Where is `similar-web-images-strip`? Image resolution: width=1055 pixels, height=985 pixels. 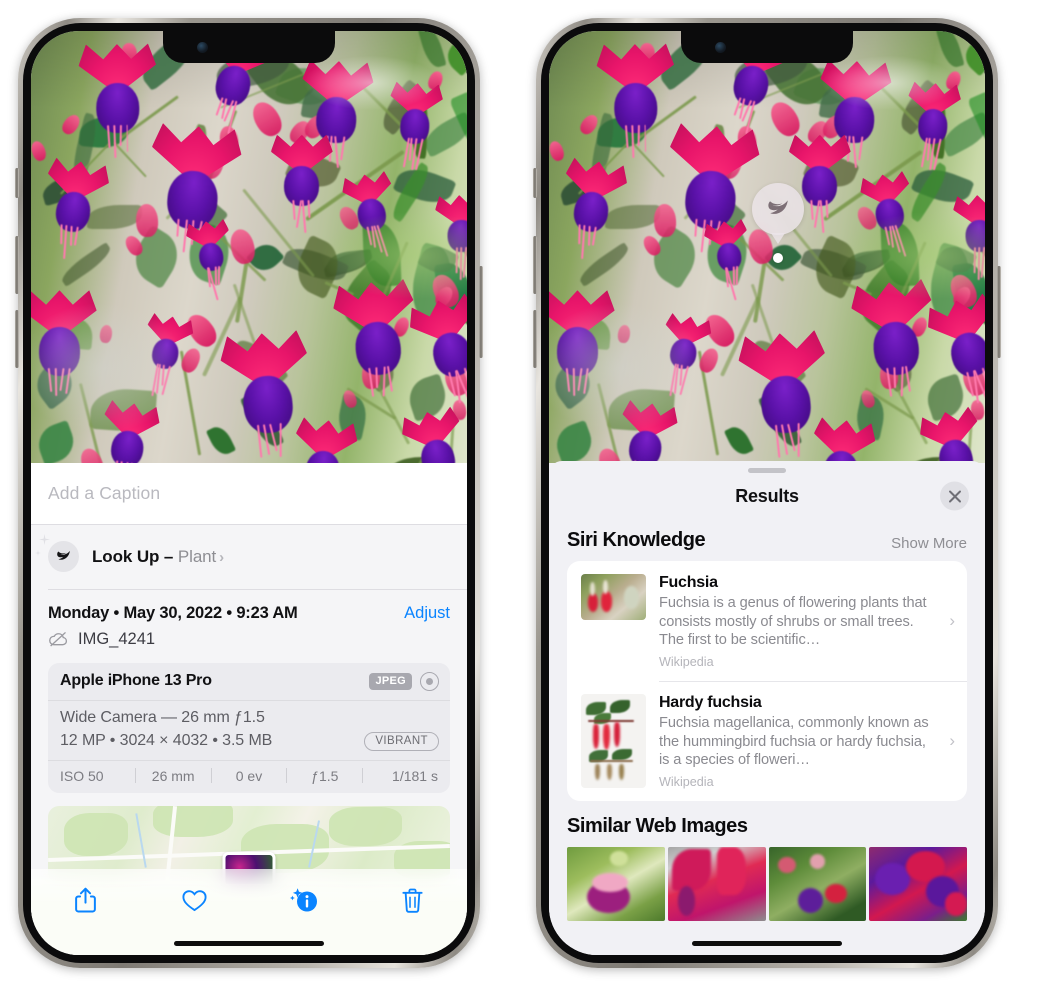
similar-web-images-strip is located at coordinates (767, 883).